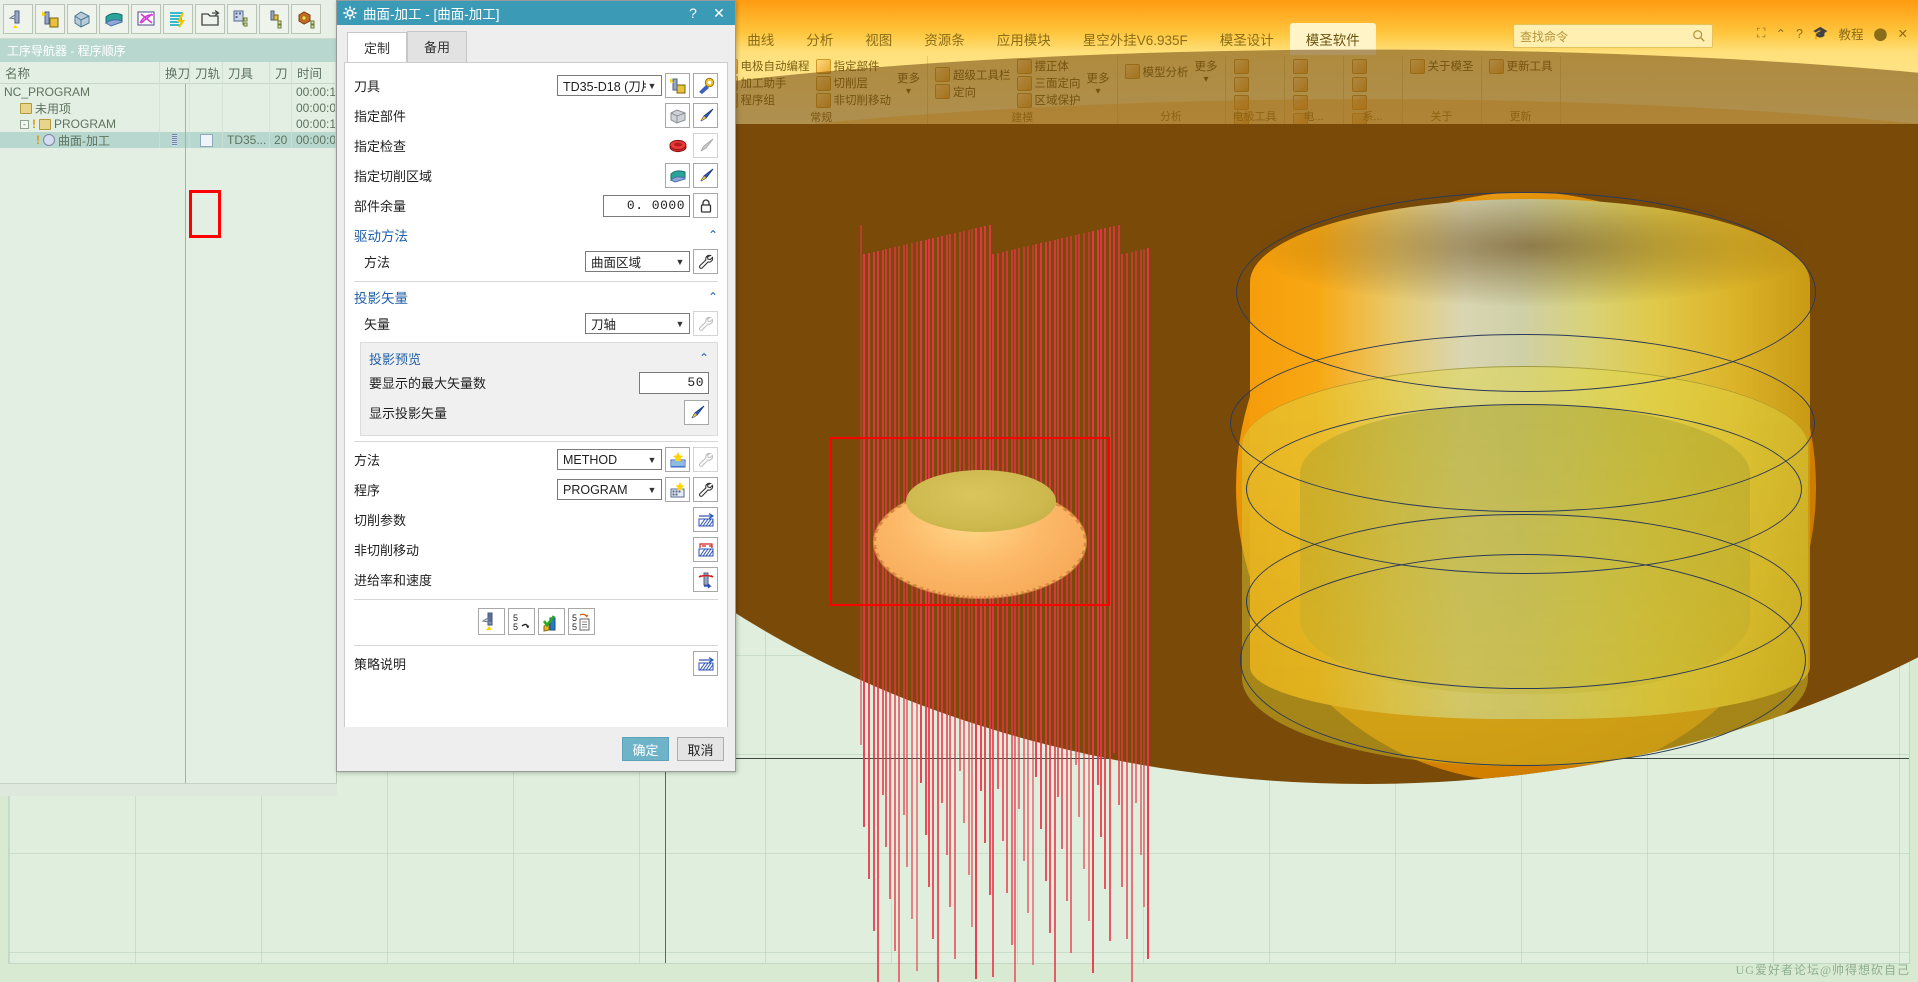  I want to click on navigator-tool-generate-toolpath-icon, so click(178, 19).